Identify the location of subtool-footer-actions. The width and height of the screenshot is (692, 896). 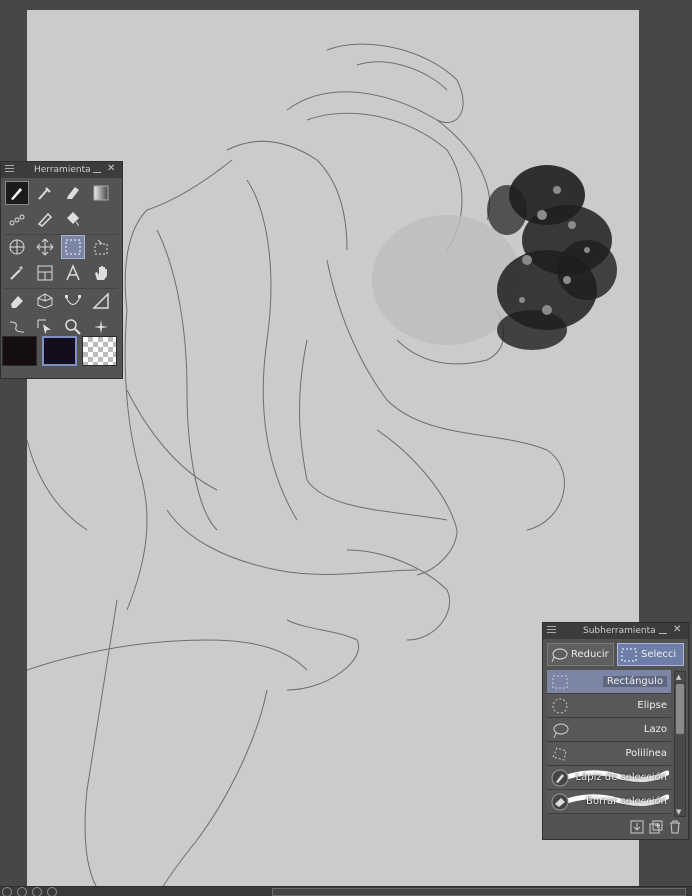
(656, 827).